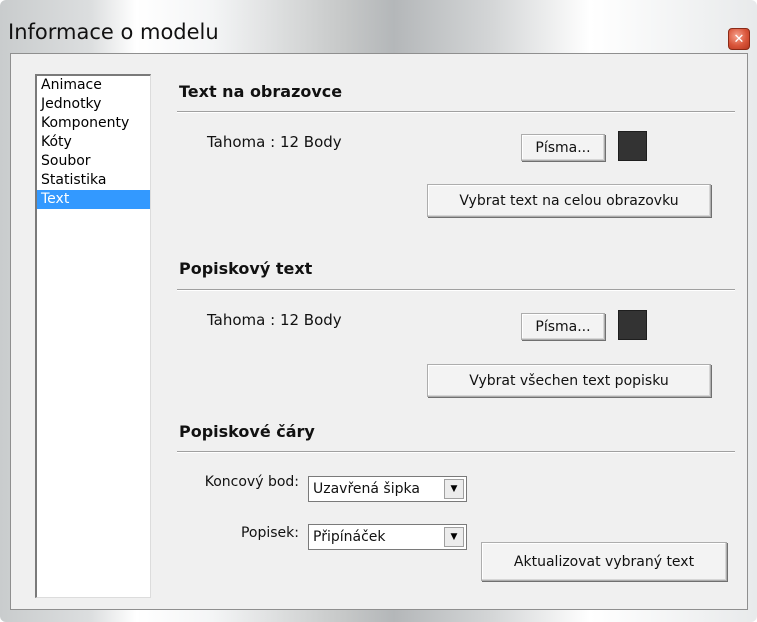 The height and width of the screenshot is (622, 757). What do you see at coordinates (632, 146) in the screenshot?
I see `screen-text-color-swatch` at bounding box center [632, 146].